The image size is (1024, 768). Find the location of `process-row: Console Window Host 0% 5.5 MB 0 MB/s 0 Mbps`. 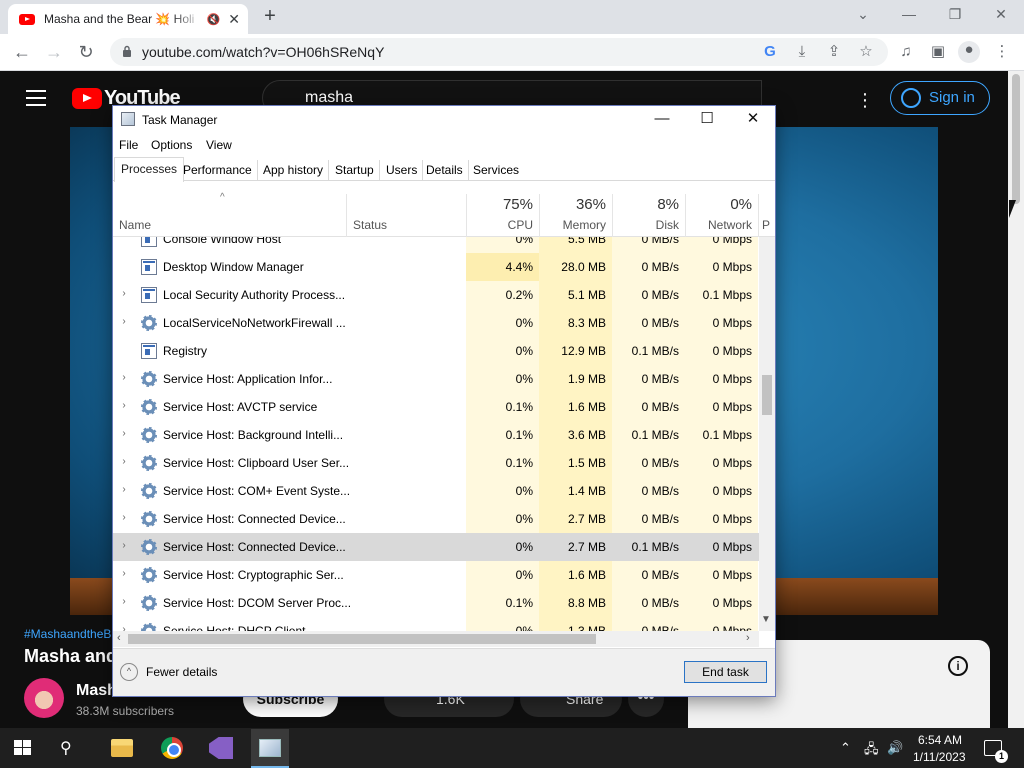

process-row: Console Window Host 0% 5.5 MB 0 MB/s 0 Mbps is located at coordinates (436, 245).